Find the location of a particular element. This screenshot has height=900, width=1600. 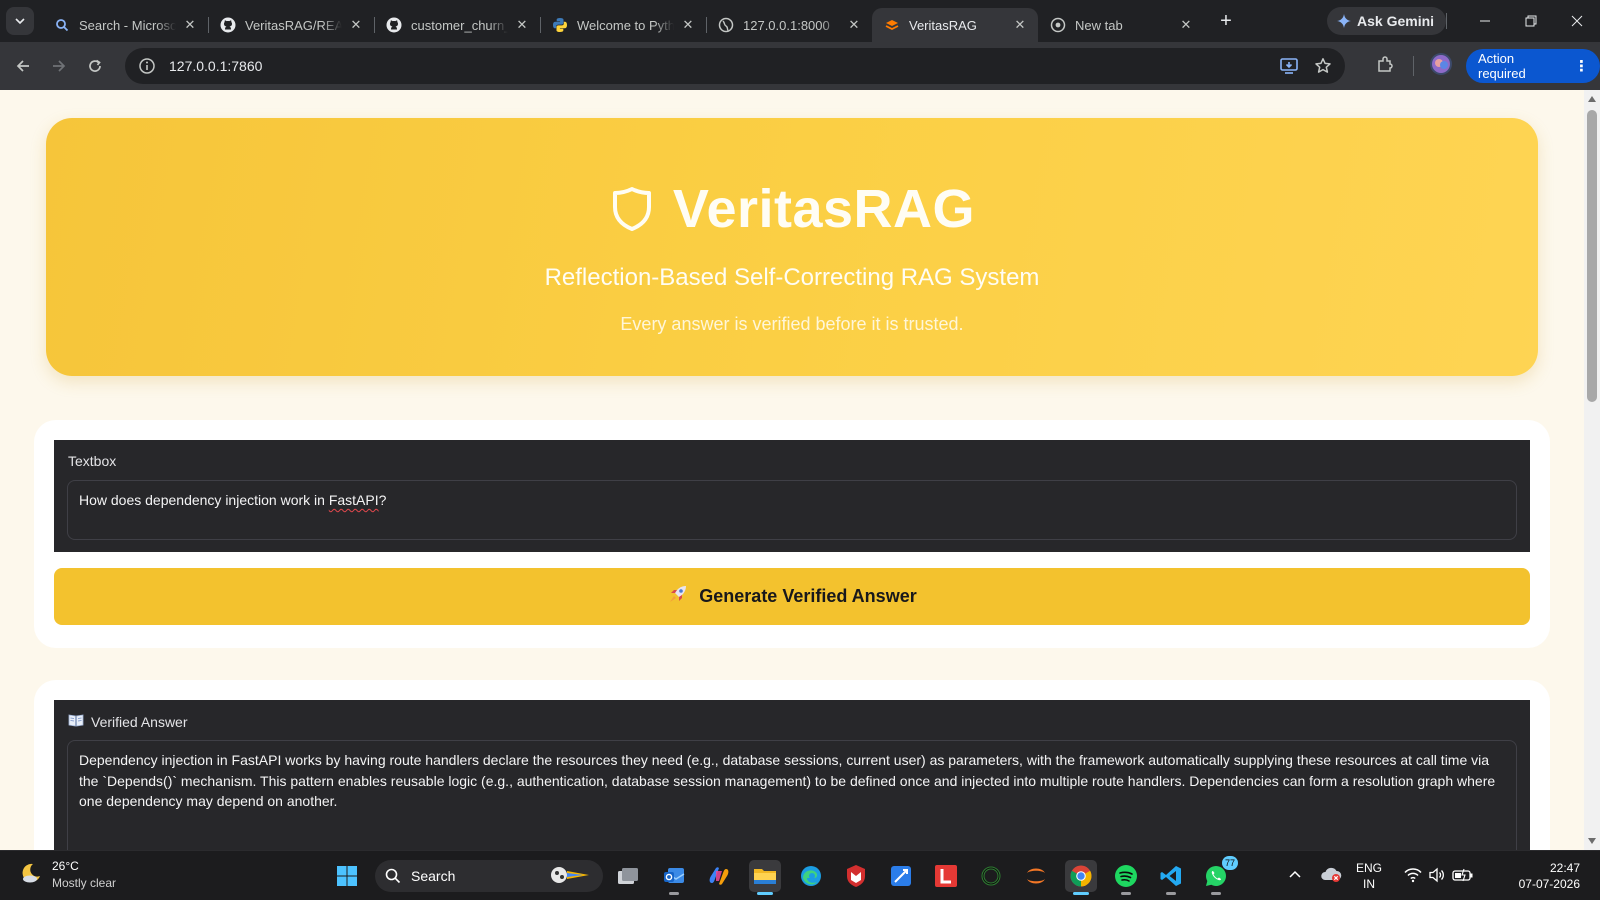

page-title: VeritasRAG is located at coordinates (824, 209).